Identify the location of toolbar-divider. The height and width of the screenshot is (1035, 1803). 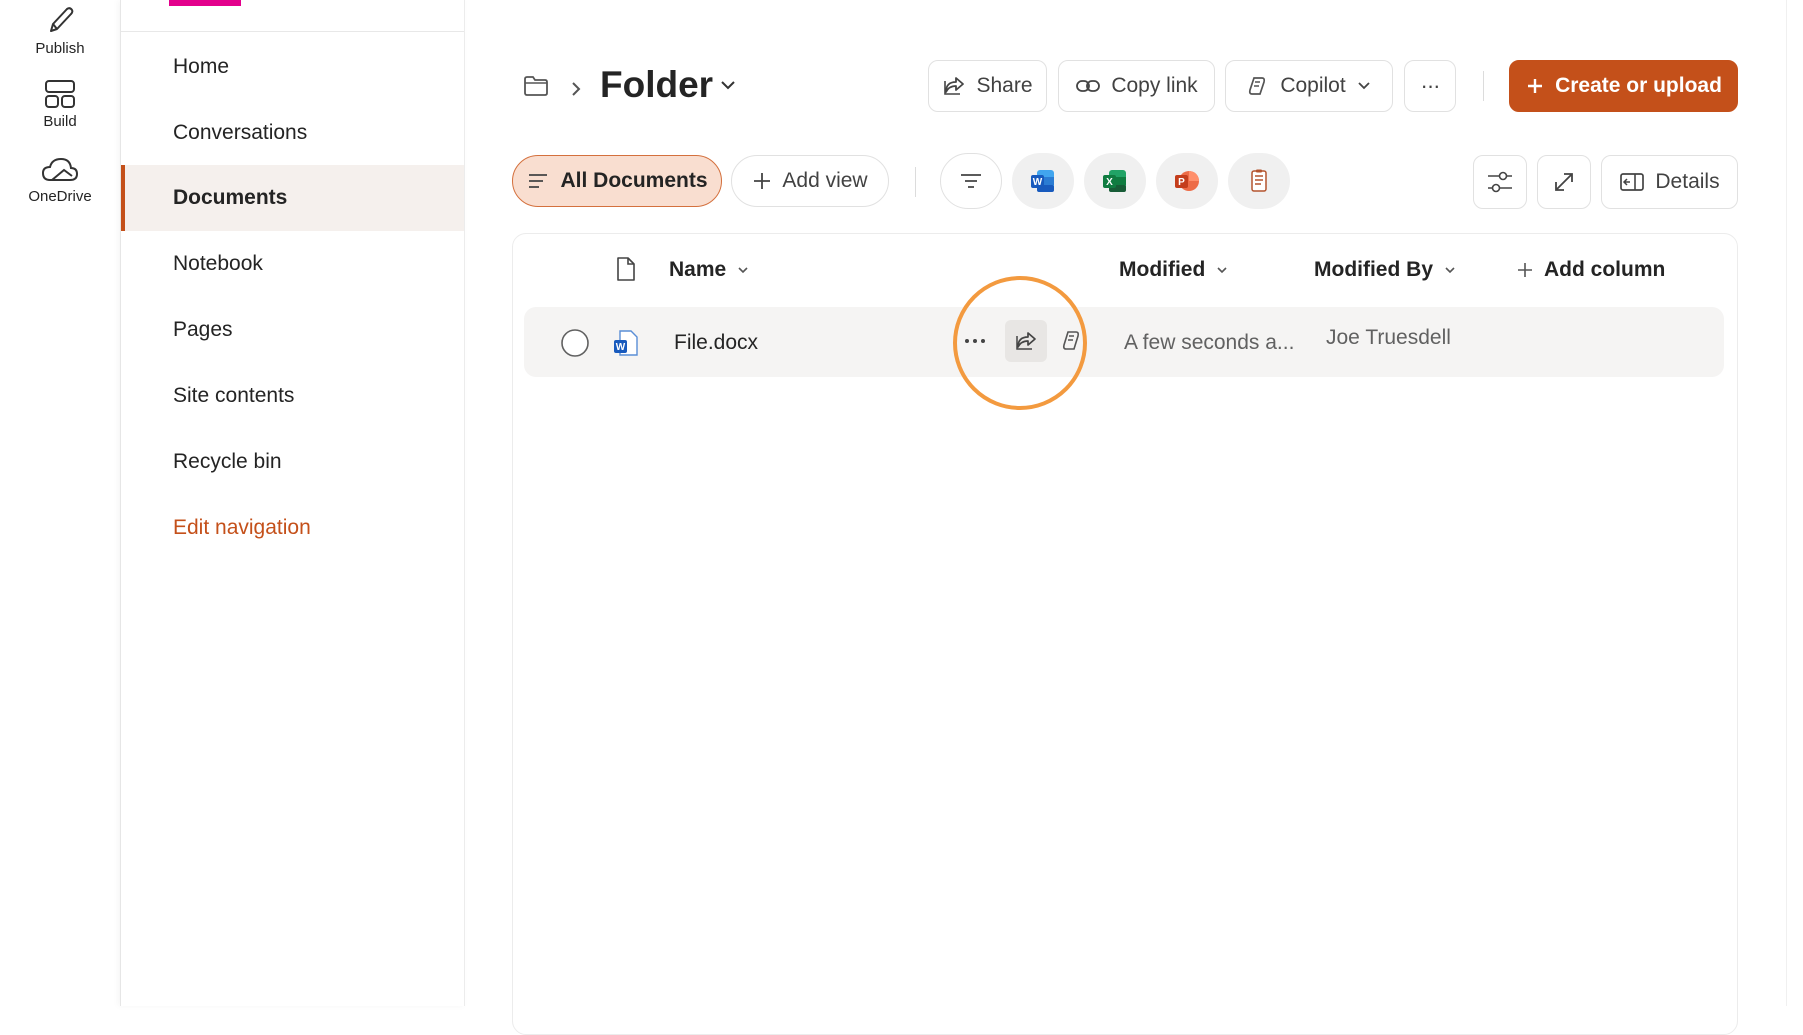
(915, 182).